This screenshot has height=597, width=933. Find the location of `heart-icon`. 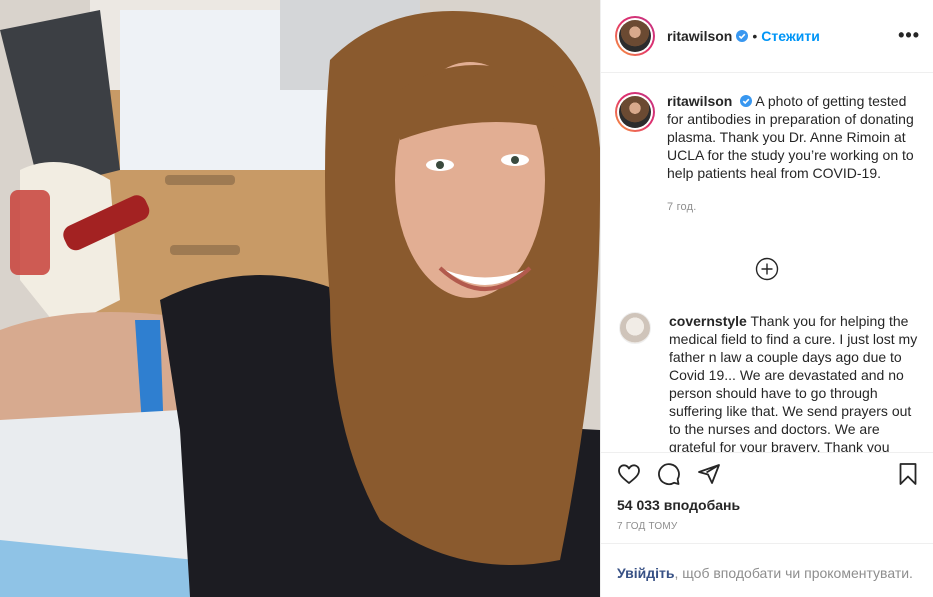

heart-icon is located at coordinates (629, 474).